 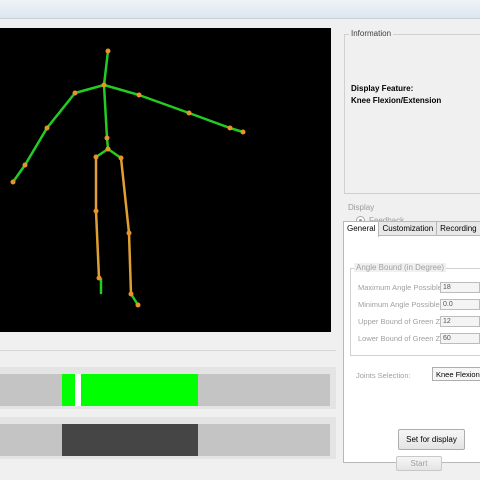 What do you see at coordinates (460, 338) in the screenshot?
I see `lower-bound-input: 60` at bounding box center [460, 338].